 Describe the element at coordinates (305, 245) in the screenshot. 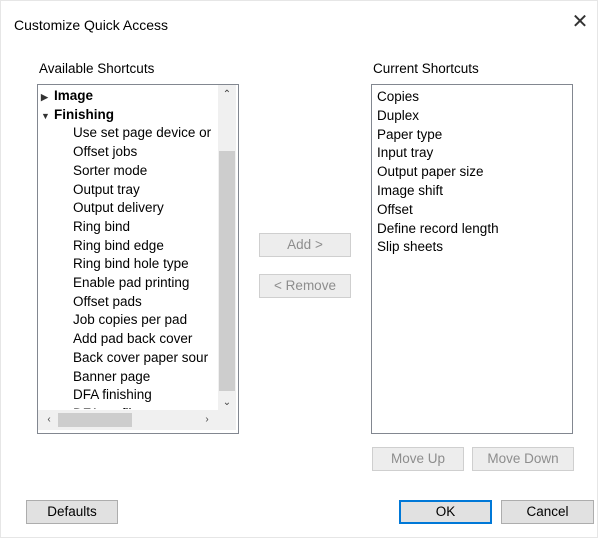

I see `add-button: Add >` at that location.